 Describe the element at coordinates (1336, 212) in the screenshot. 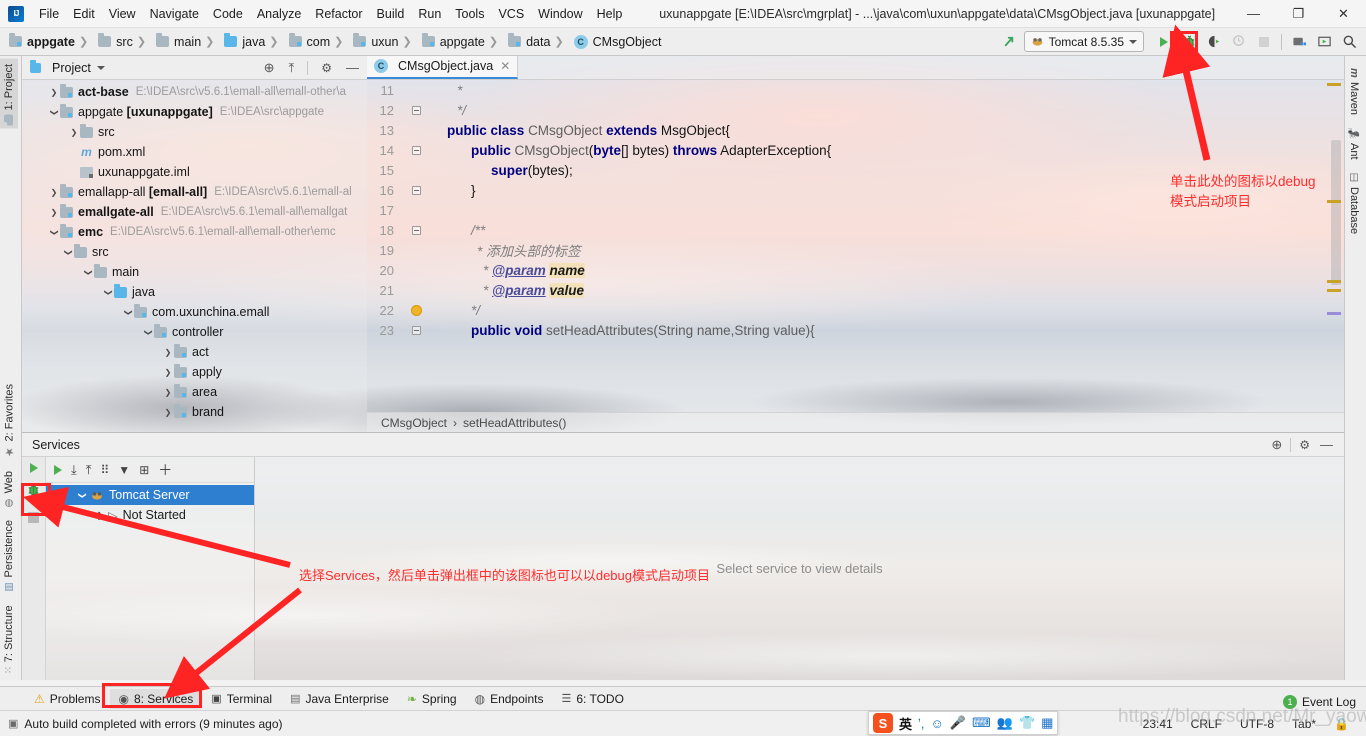

I see `editor-scrollbar` at that location.